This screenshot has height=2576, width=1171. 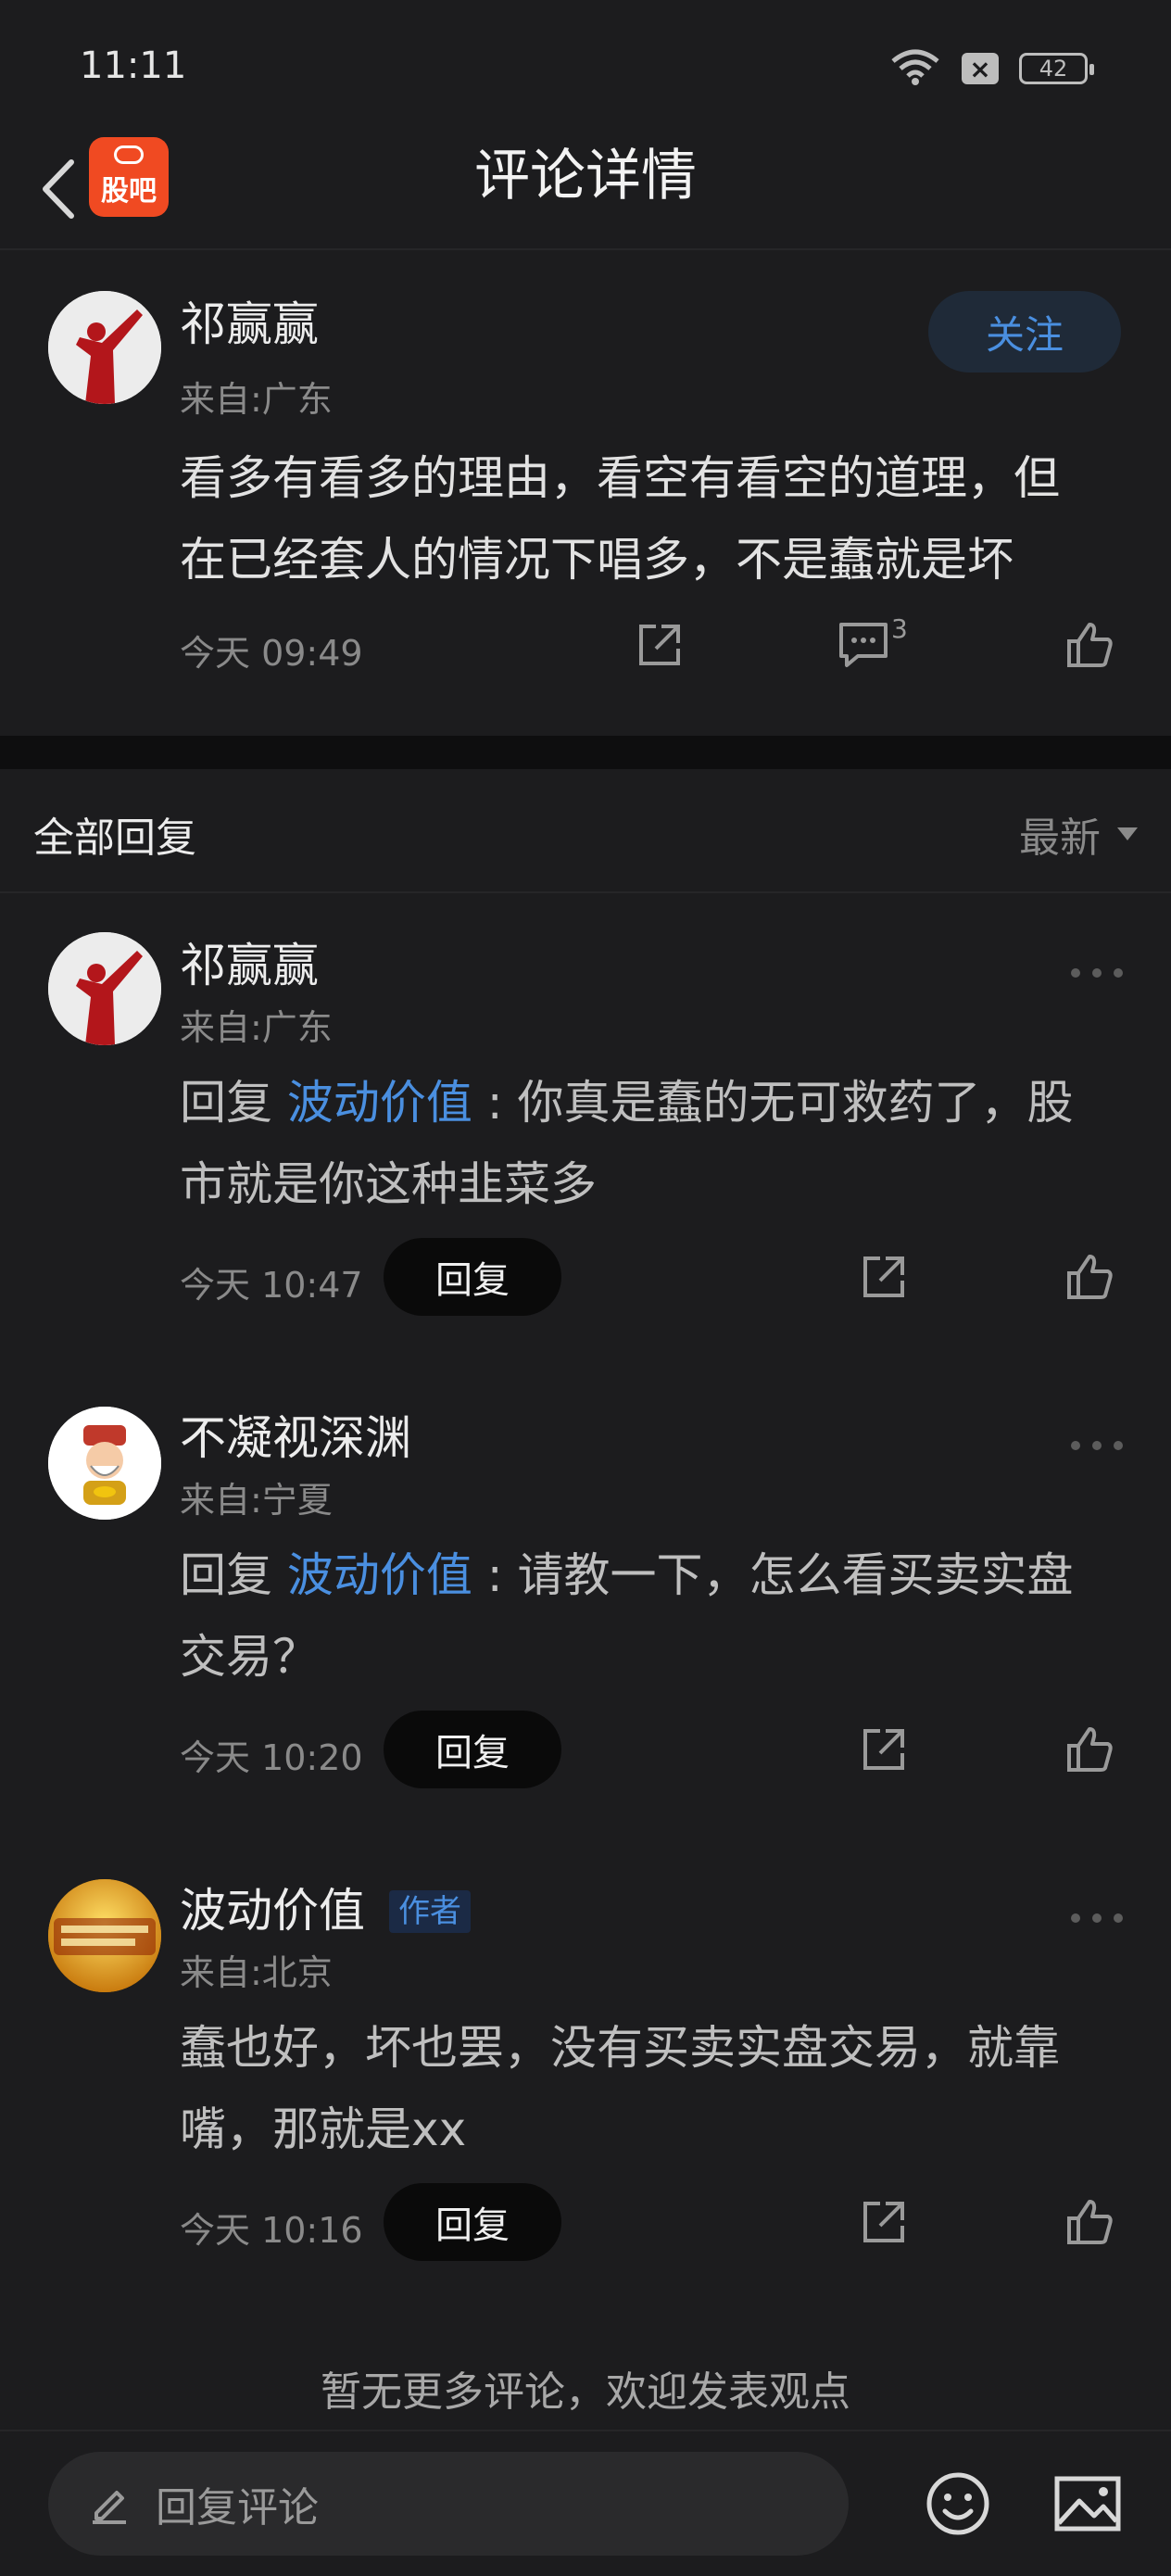 What do you see at coordinates (389, 1184) in the screenshot?
I see `reply-line: 市就是你这种韭菜多` at bounding box center [389, 1184].